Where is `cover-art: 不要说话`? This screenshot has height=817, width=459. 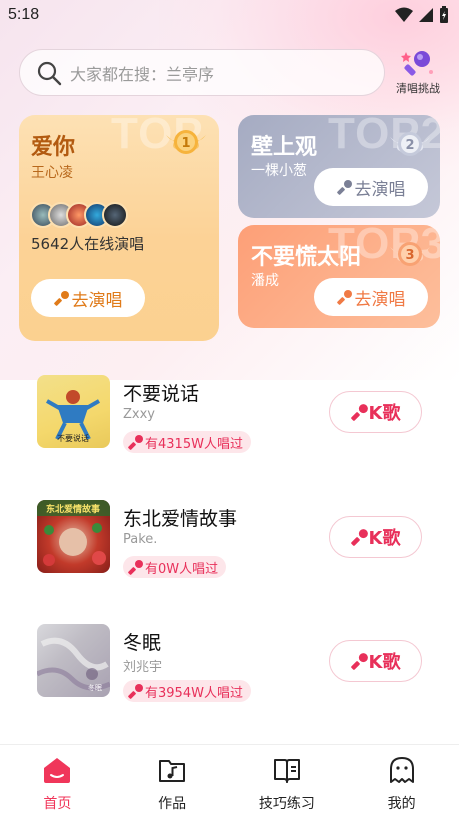
cover-art: 不要说话 is located at coordinates (73, 416).